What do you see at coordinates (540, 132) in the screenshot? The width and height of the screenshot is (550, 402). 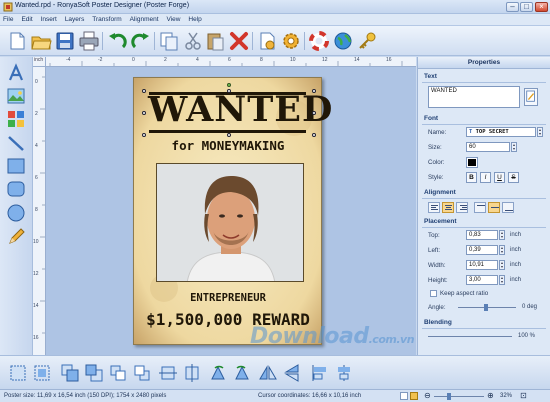 I see `font-name-dropdown-arrow` at bounding box center [540, 132].